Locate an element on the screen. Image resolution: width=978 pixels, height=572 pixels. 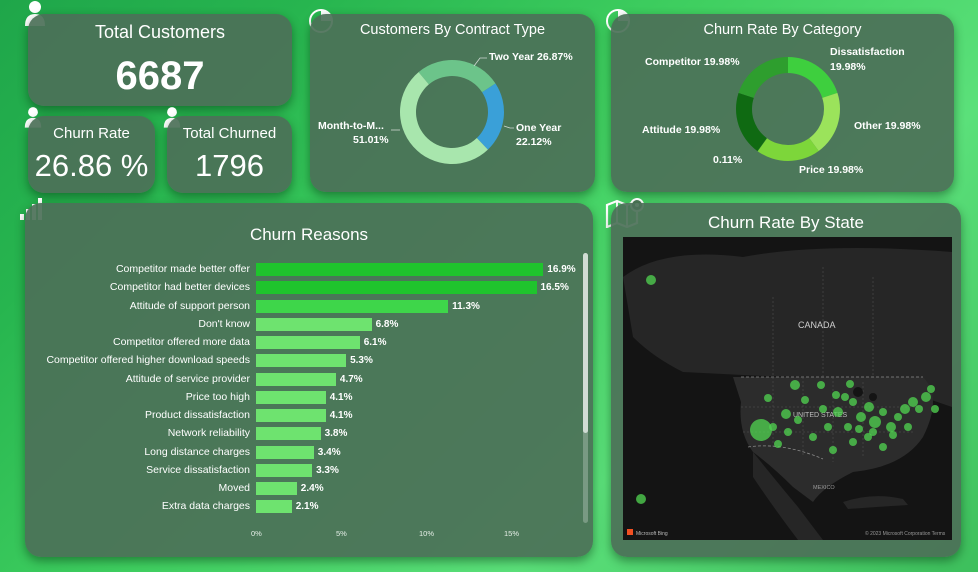
leader-lines is located at coordinates (452, 94).